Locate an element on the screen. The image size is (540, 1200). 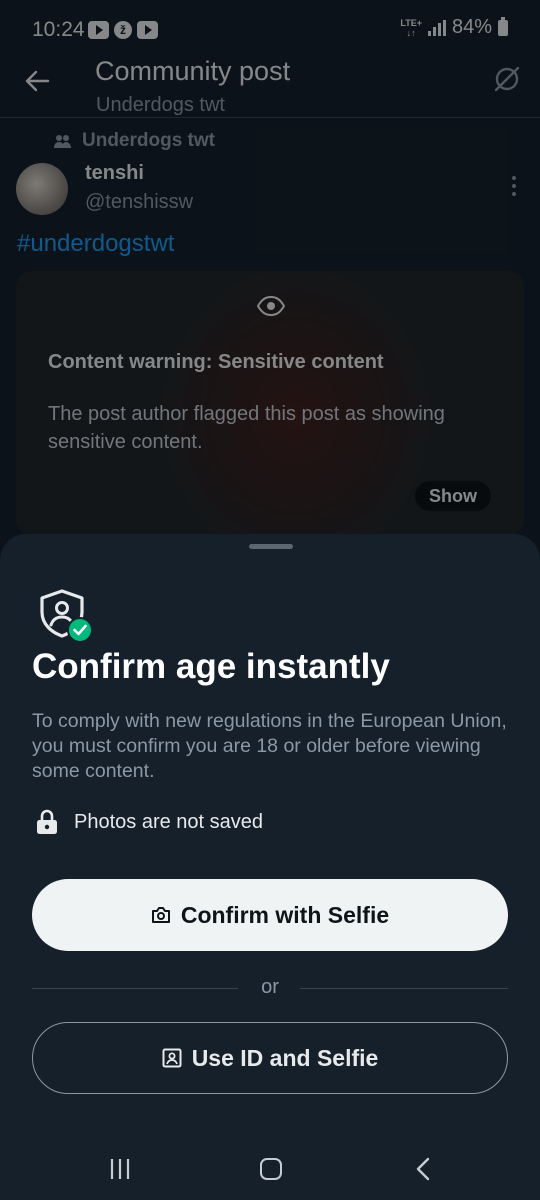
lock-icon is located at coordinates (47, 821).